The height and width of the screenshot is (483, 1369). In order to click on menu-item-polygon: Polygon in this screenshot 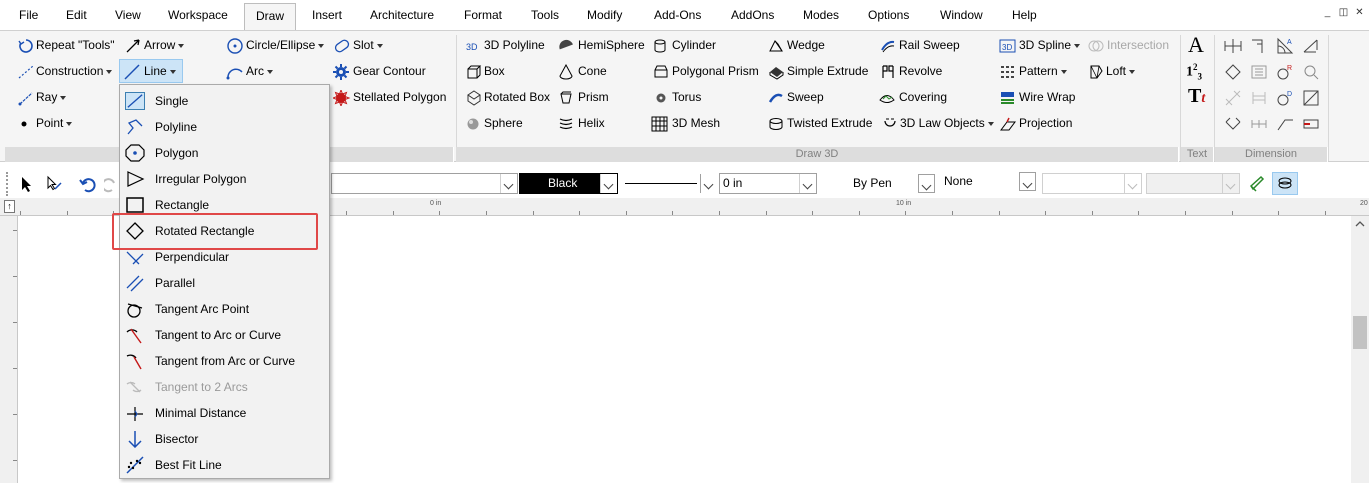, I will do `click(224, 153)`.